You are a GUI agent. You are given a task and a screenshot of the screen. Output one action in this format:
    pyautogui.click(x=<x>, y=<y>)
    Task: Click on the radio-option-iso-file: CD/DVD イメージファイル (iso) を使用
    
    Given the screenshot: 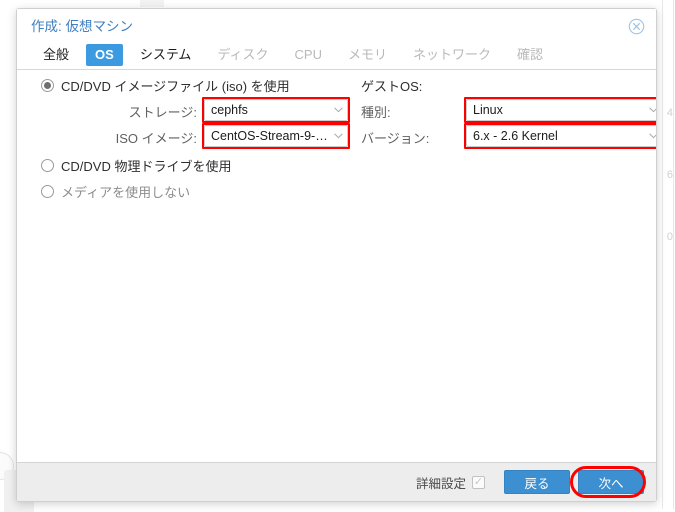 What is the action you would take?
    pyautogui.click(x=165, y=85)
    